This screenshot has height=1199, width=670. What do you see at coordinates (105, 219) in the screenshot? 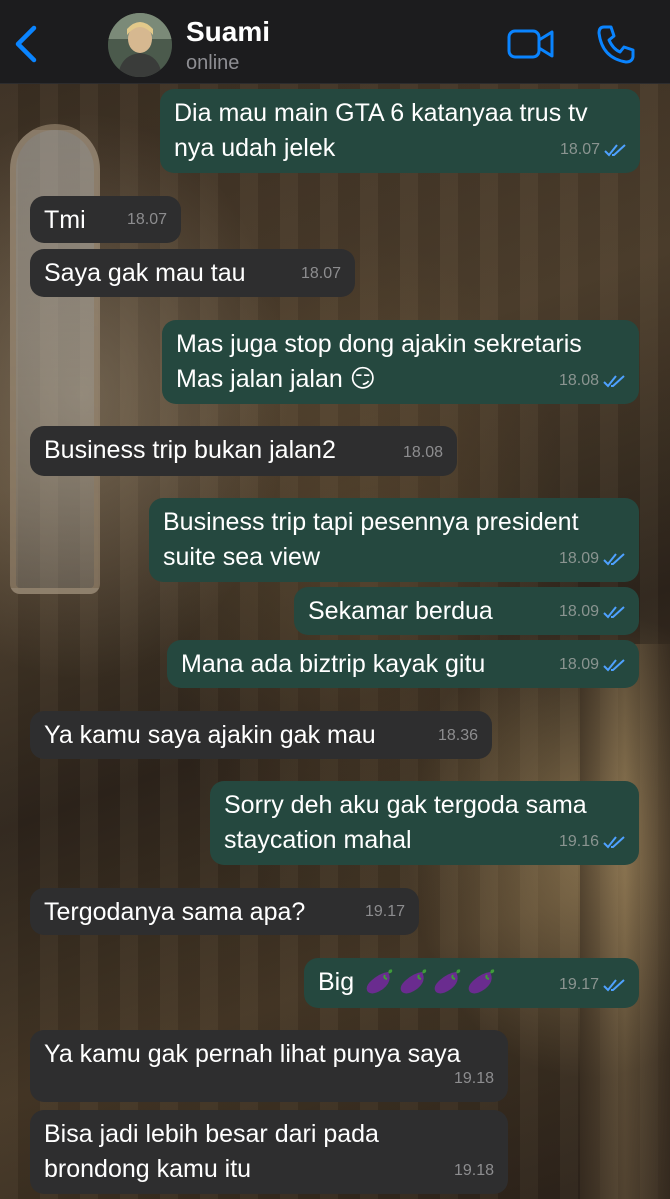
I see `message-bubble-incoming: Tmi 18.07` at bounding box center [105, 219].